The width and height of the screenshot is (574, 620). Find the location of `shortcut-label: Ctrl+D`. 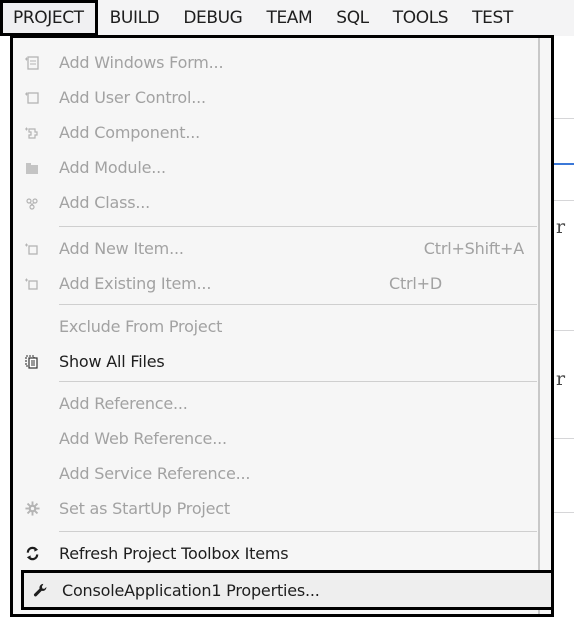

shortcut-label: Ctrl+D is located at coordinates (415, 283).